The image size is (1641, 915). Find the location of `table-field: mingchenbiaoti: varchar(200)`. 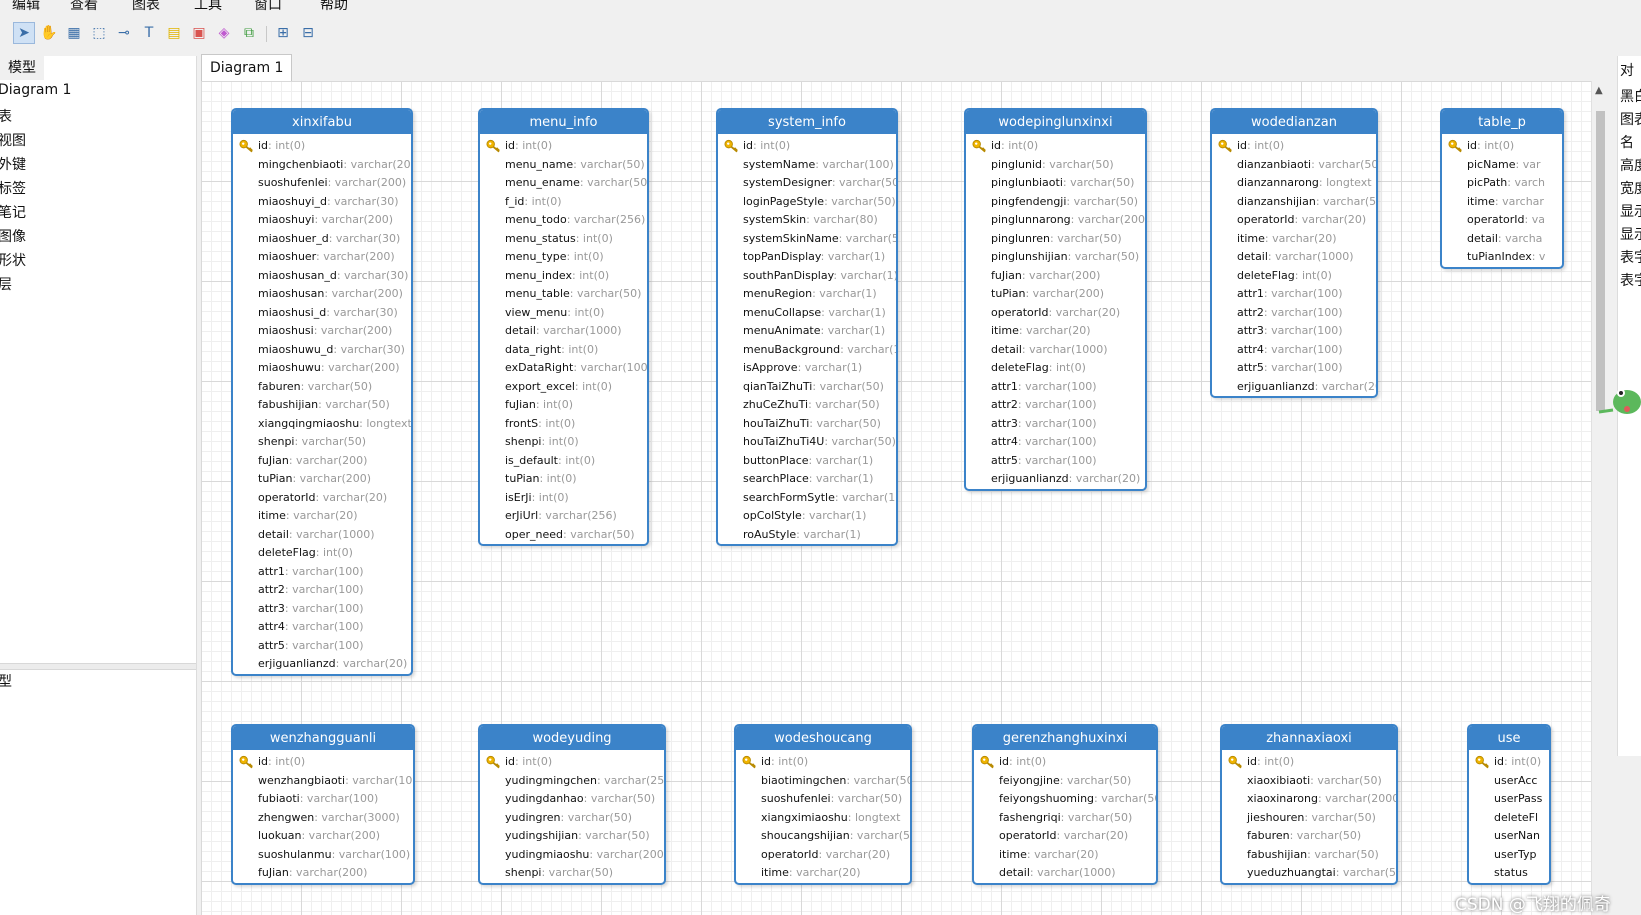

table-field: mingchenbiaoti: varchar(200) is located at coordinates (322, 165).